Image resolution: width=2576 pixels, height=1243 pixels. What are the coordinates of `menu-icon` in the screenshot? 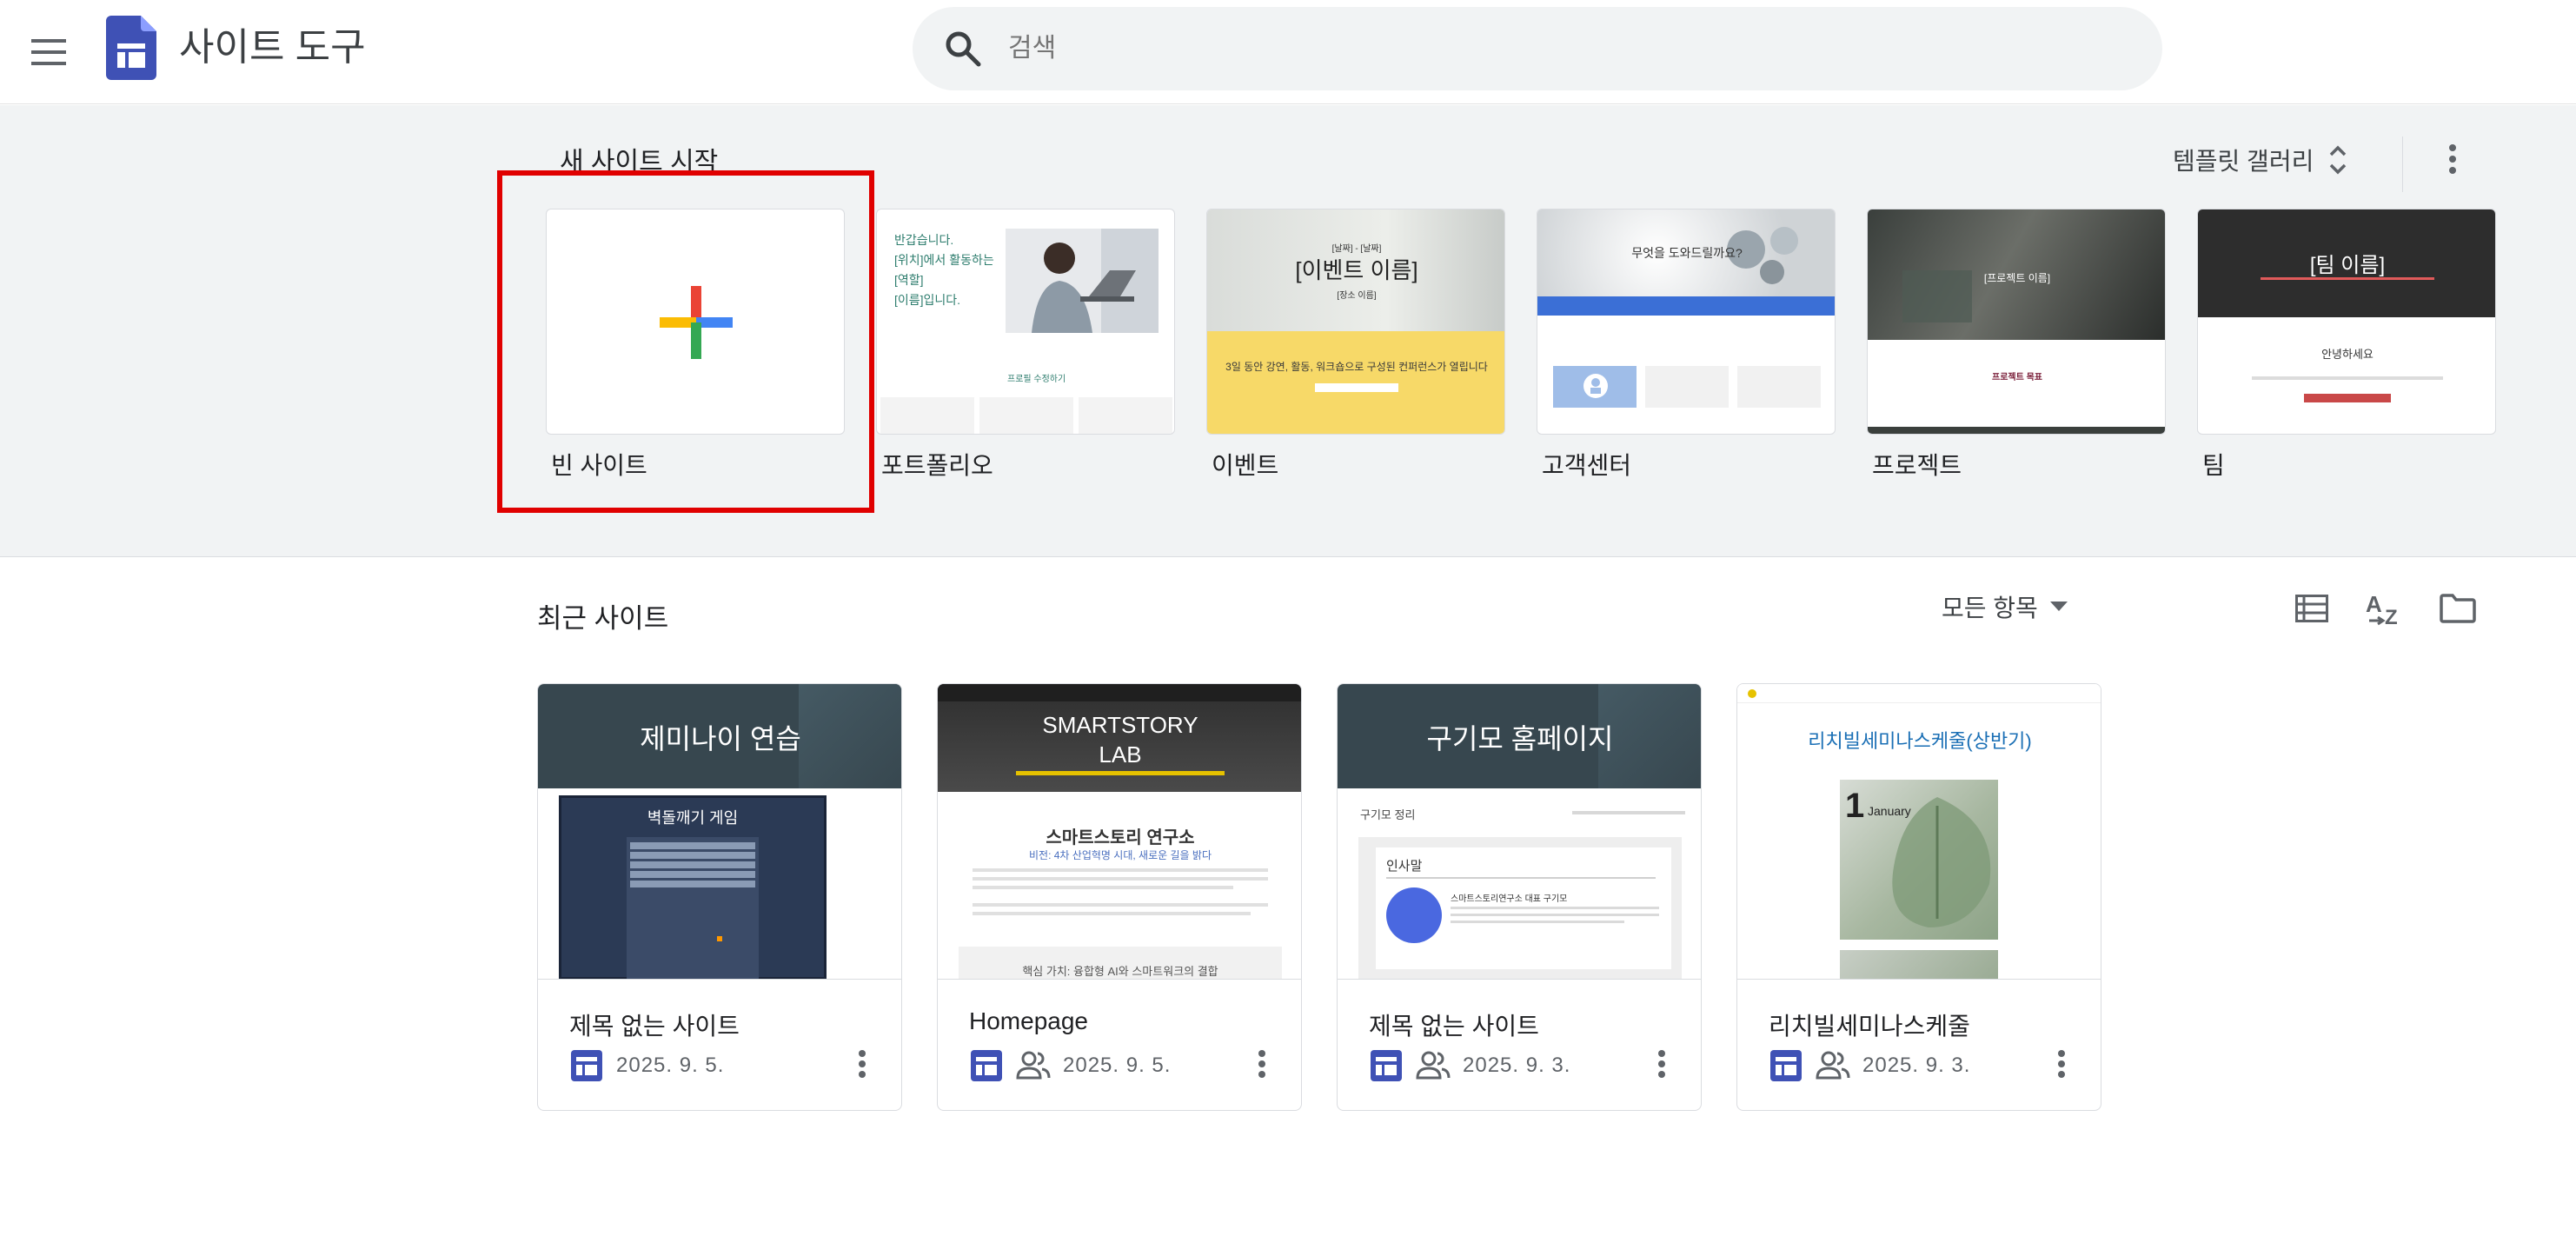 It's located at (48, 52).